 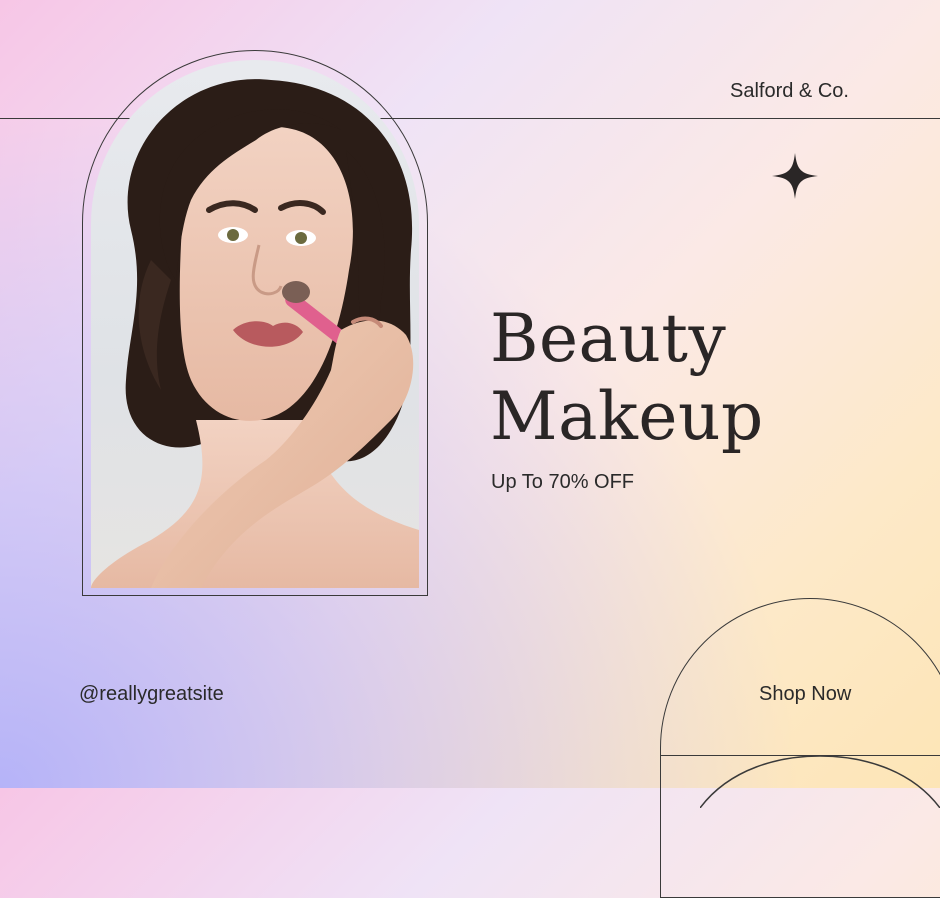 I want to click on headline-line-1: Beauty, so click(x=608, y=338).